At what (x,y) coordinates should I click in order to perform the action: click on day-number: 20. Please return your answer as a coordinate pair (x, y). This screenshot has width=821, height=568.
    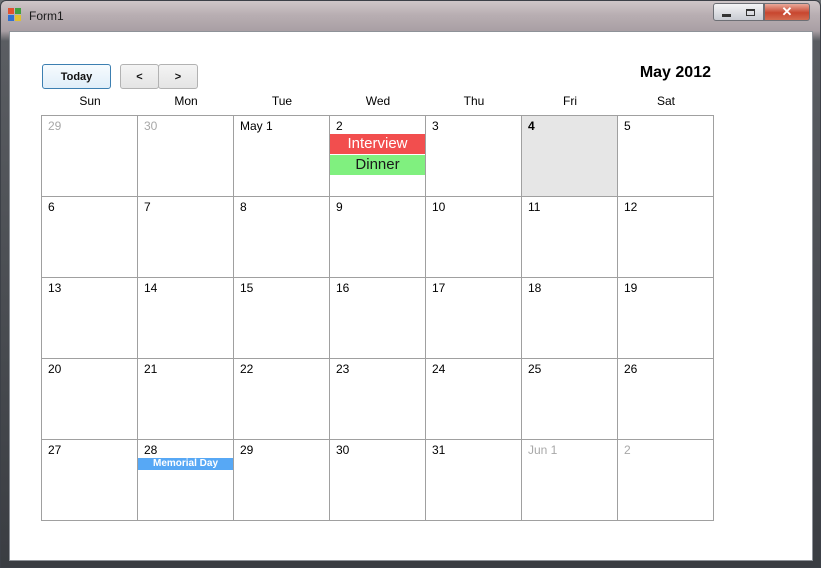
    Looking at the image, I should click on (55, 369).